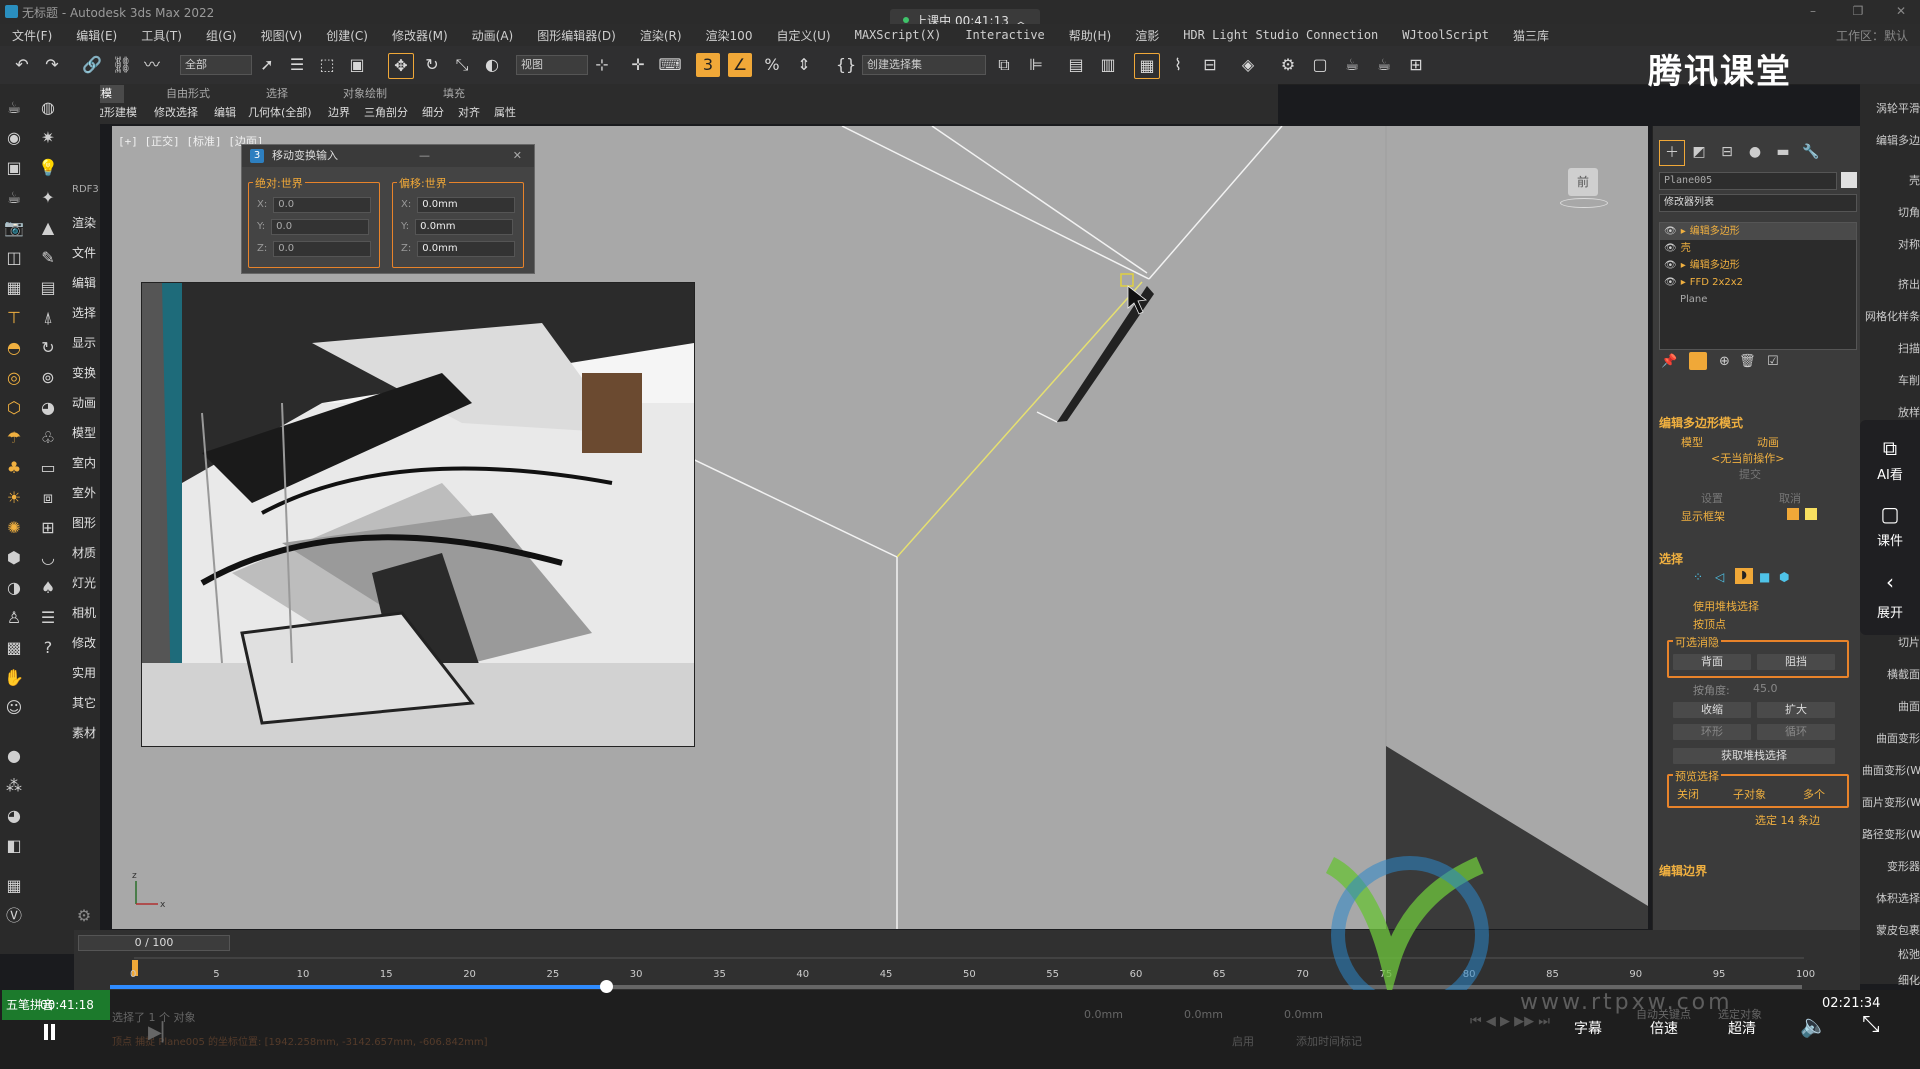  I want to click on moon-icon: ◑, so click(14, 588).